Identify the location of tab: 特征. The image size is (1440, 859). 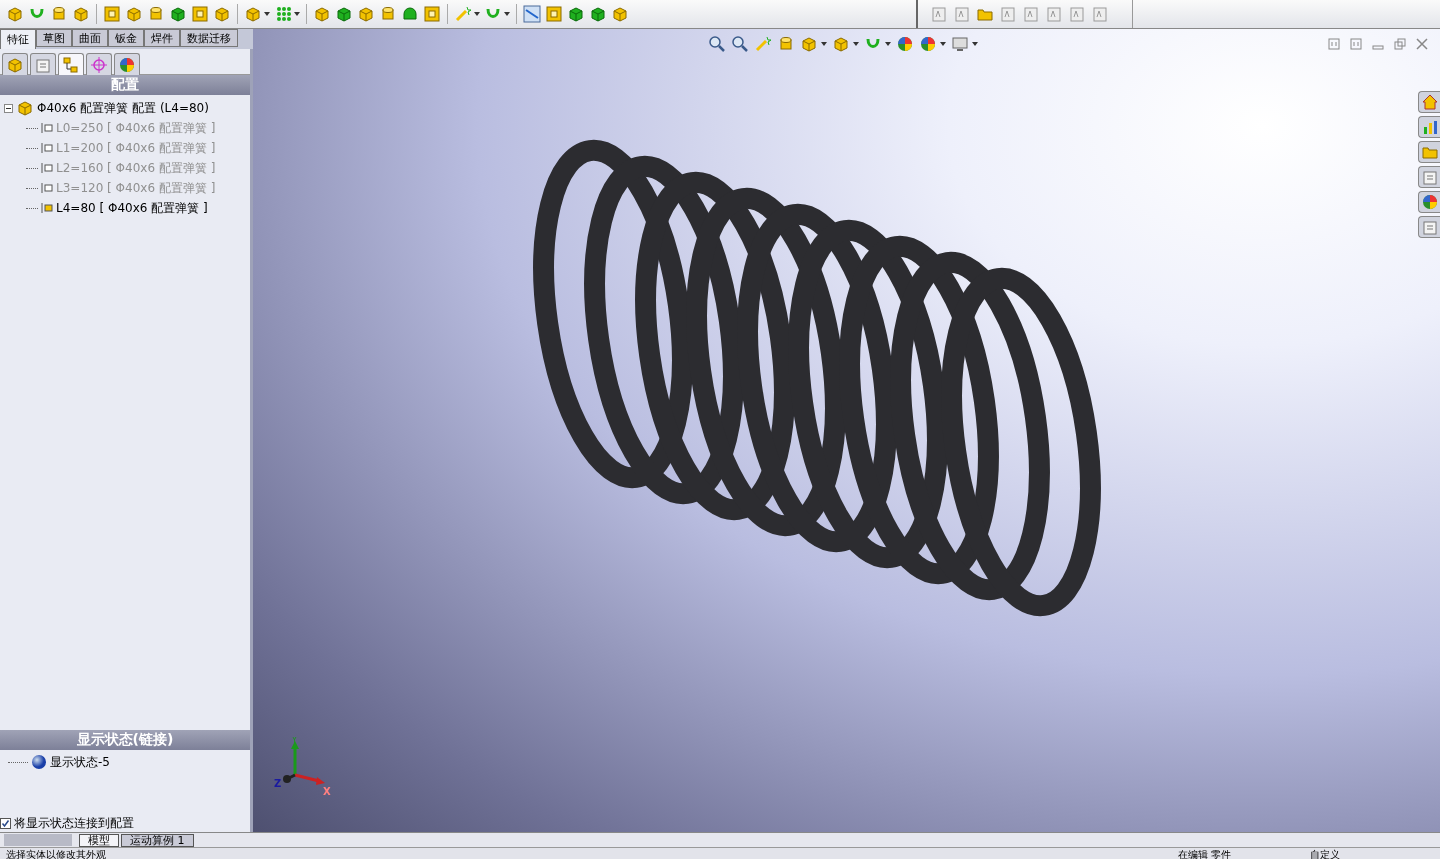
(18, 39).